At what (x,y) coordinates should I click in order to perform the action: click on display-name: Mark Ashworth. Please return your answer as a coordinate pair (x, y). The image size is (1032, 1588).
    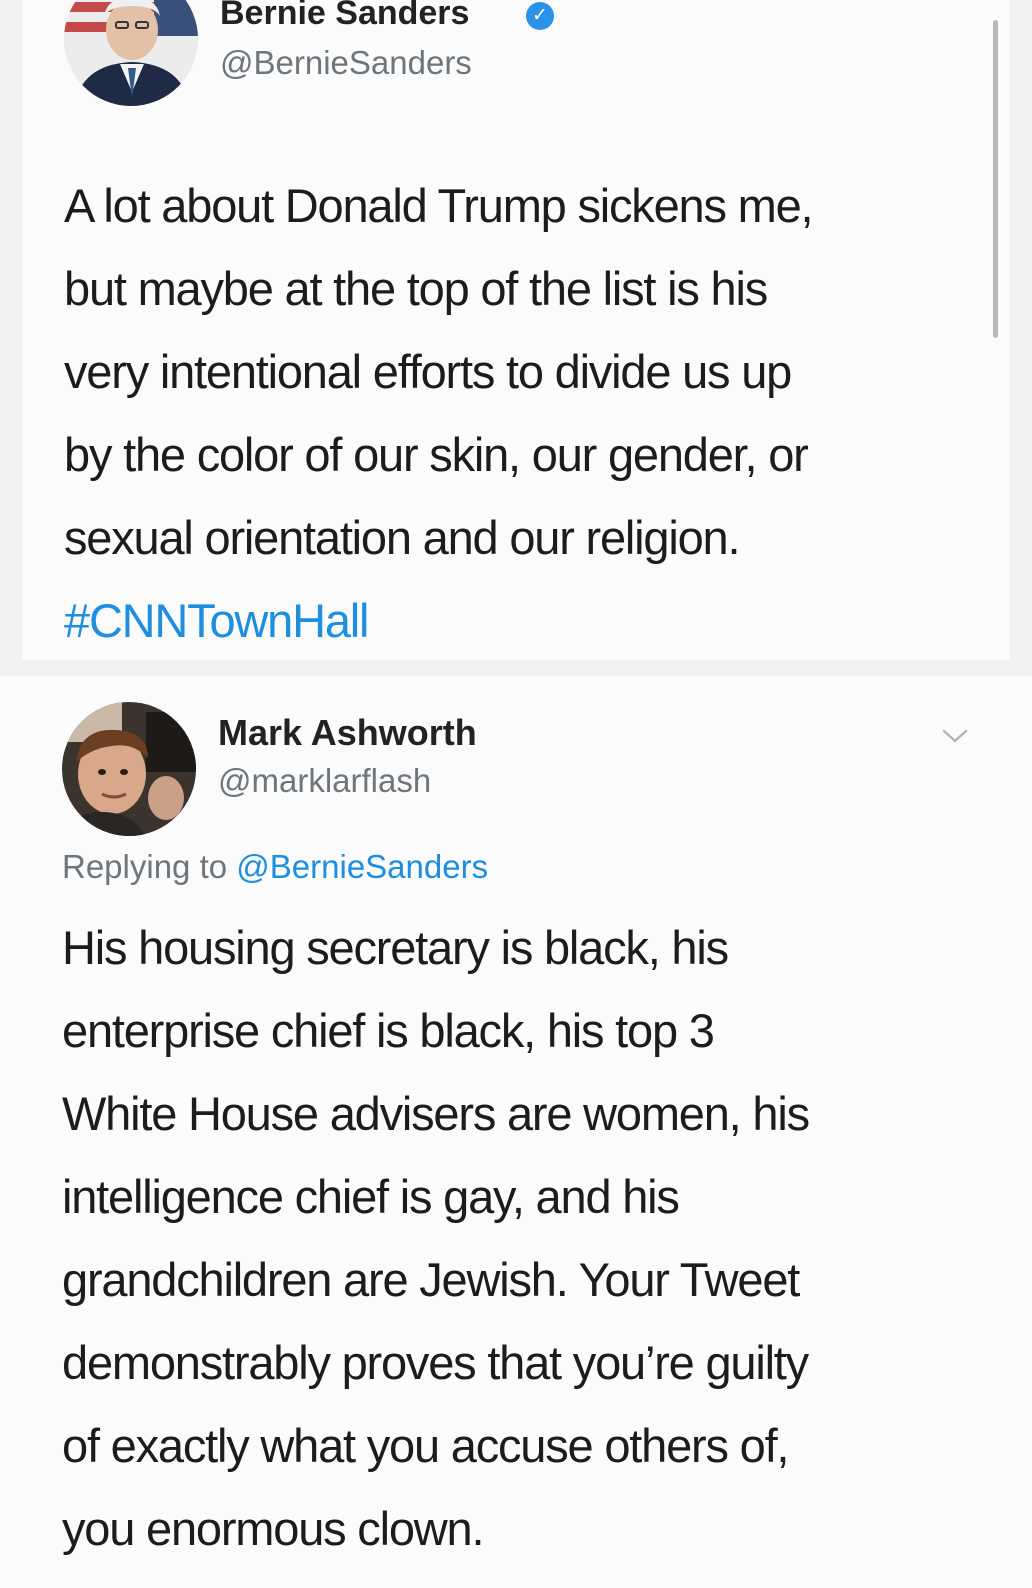
    Looking at the image, I should click on (347, 733).